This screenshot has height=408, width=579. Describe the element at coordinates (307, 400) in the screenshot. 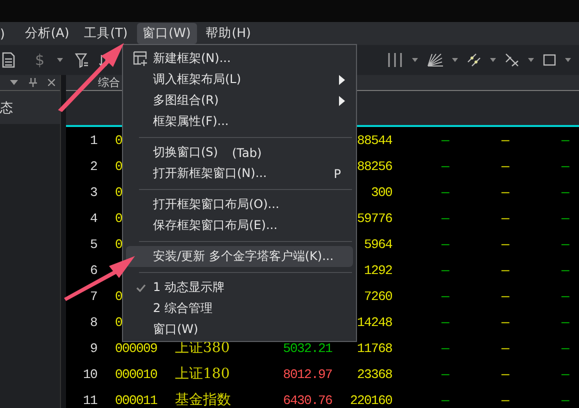

I see `table-cell: 6430.76` at that location.